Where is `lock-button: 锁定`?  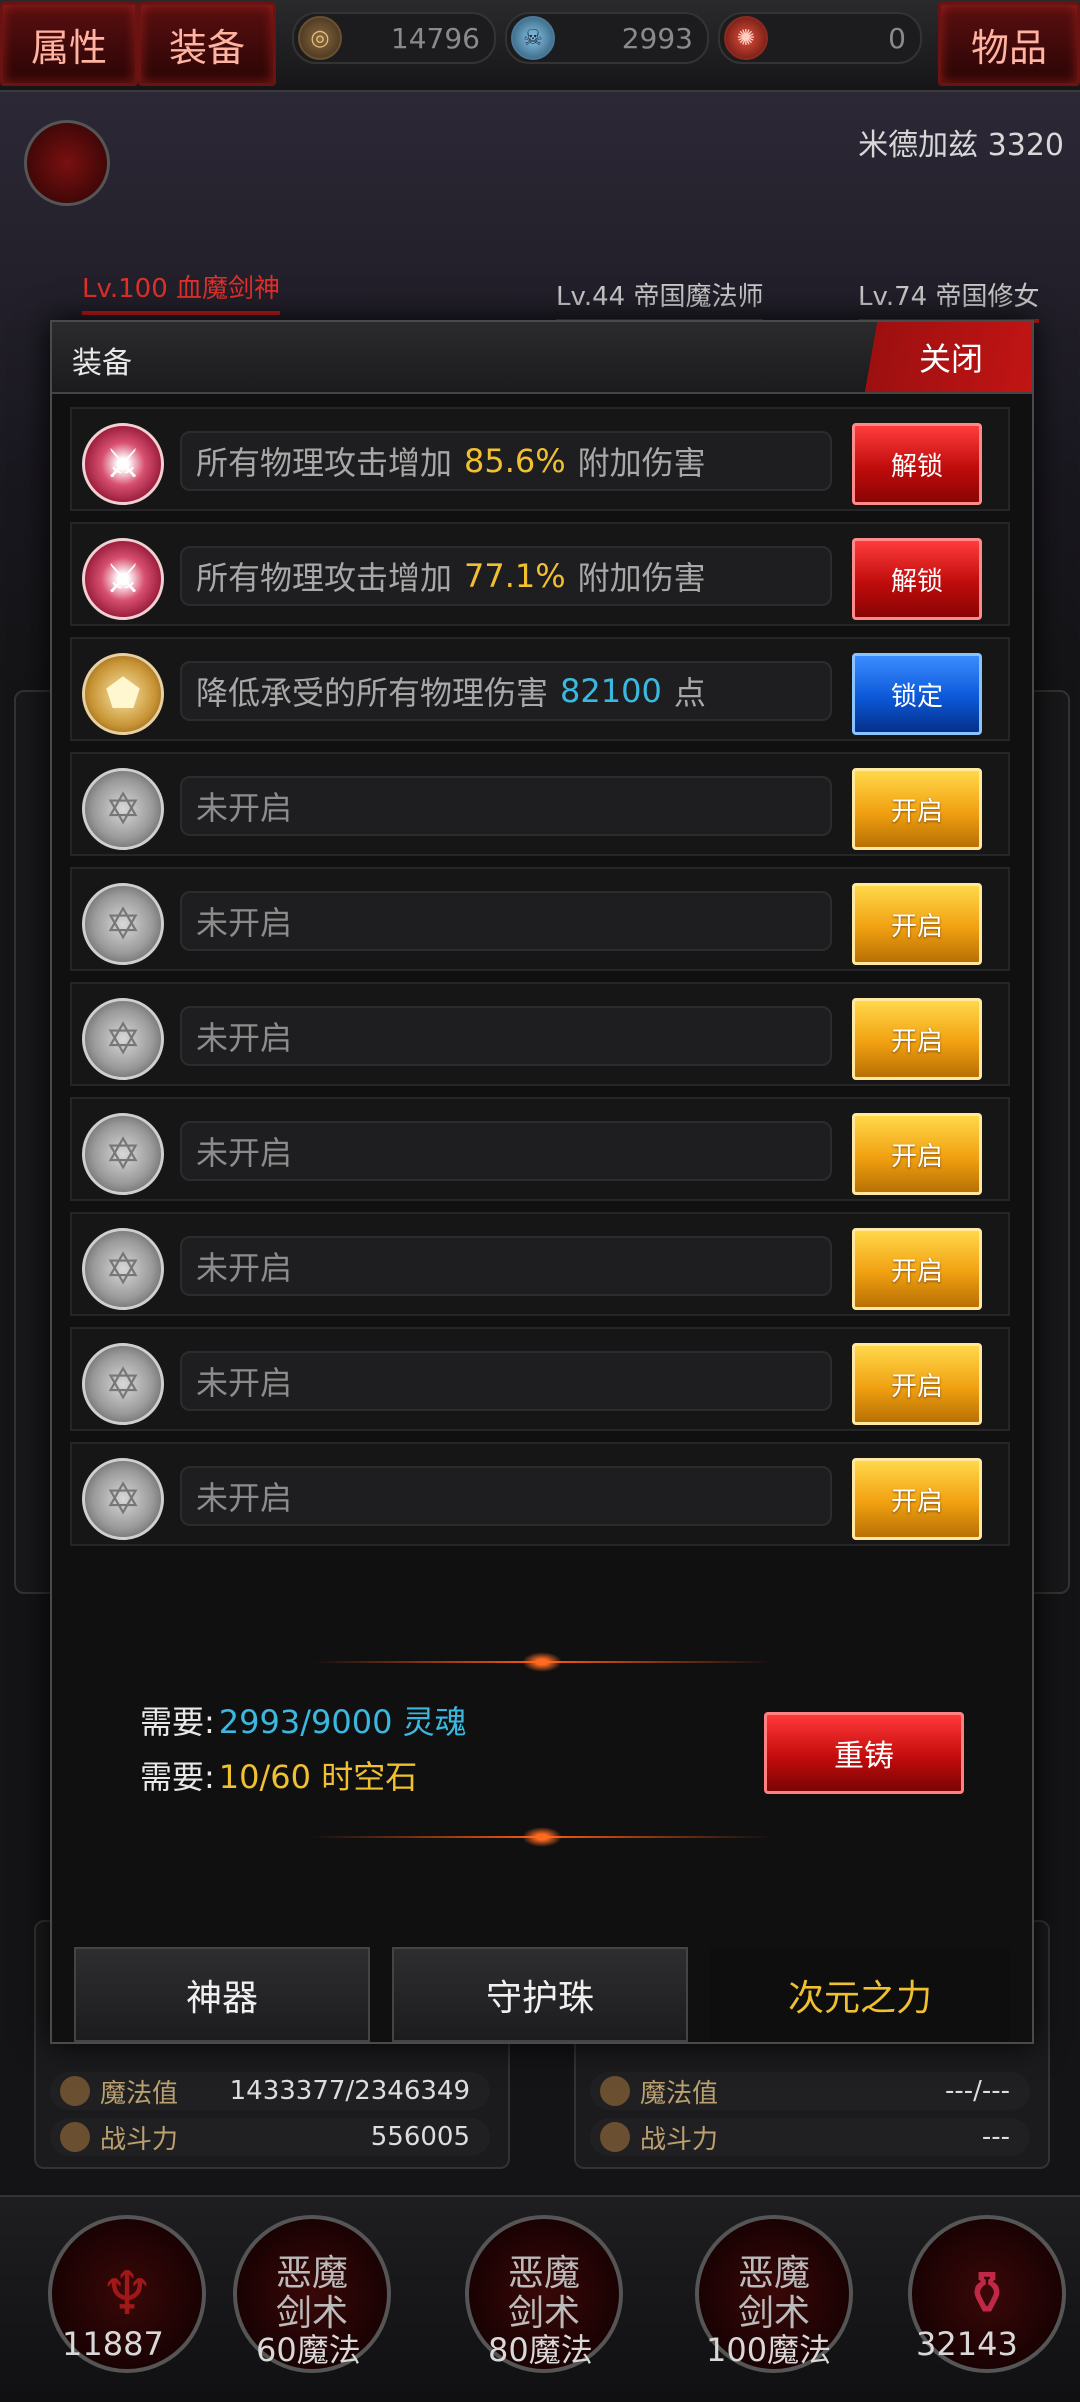 lock-button: 锁定 is located at coordinates (917, 694).